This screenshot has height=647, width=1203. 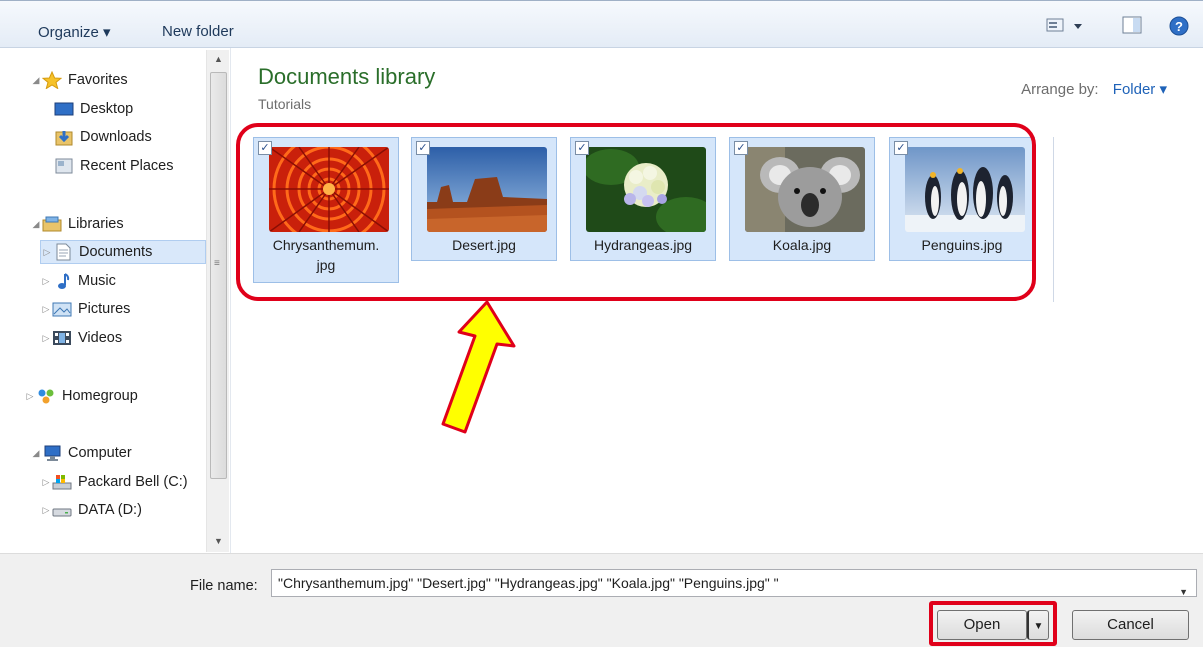 I want to click on command-bar: Organize ▾ New folder ?, so click(x=601, y=24).